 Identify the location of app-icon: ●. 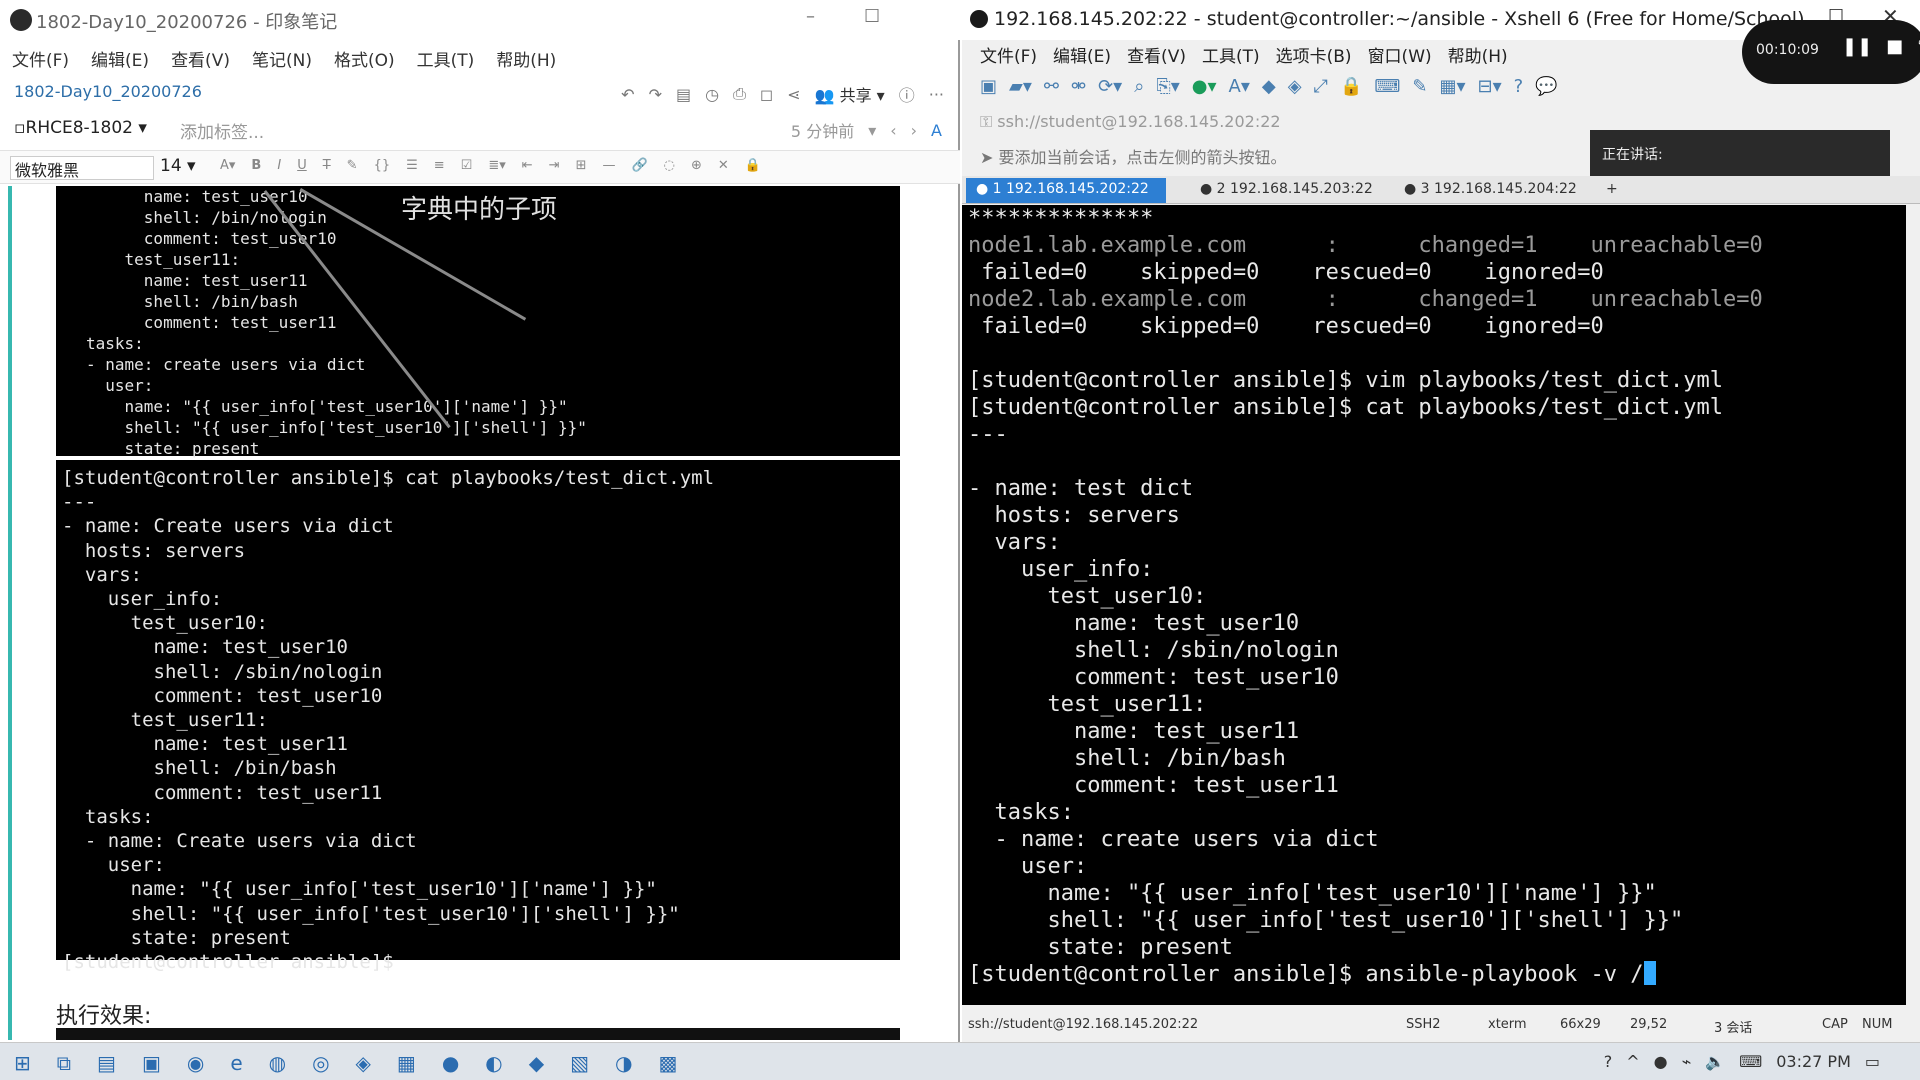
(450, 1063).